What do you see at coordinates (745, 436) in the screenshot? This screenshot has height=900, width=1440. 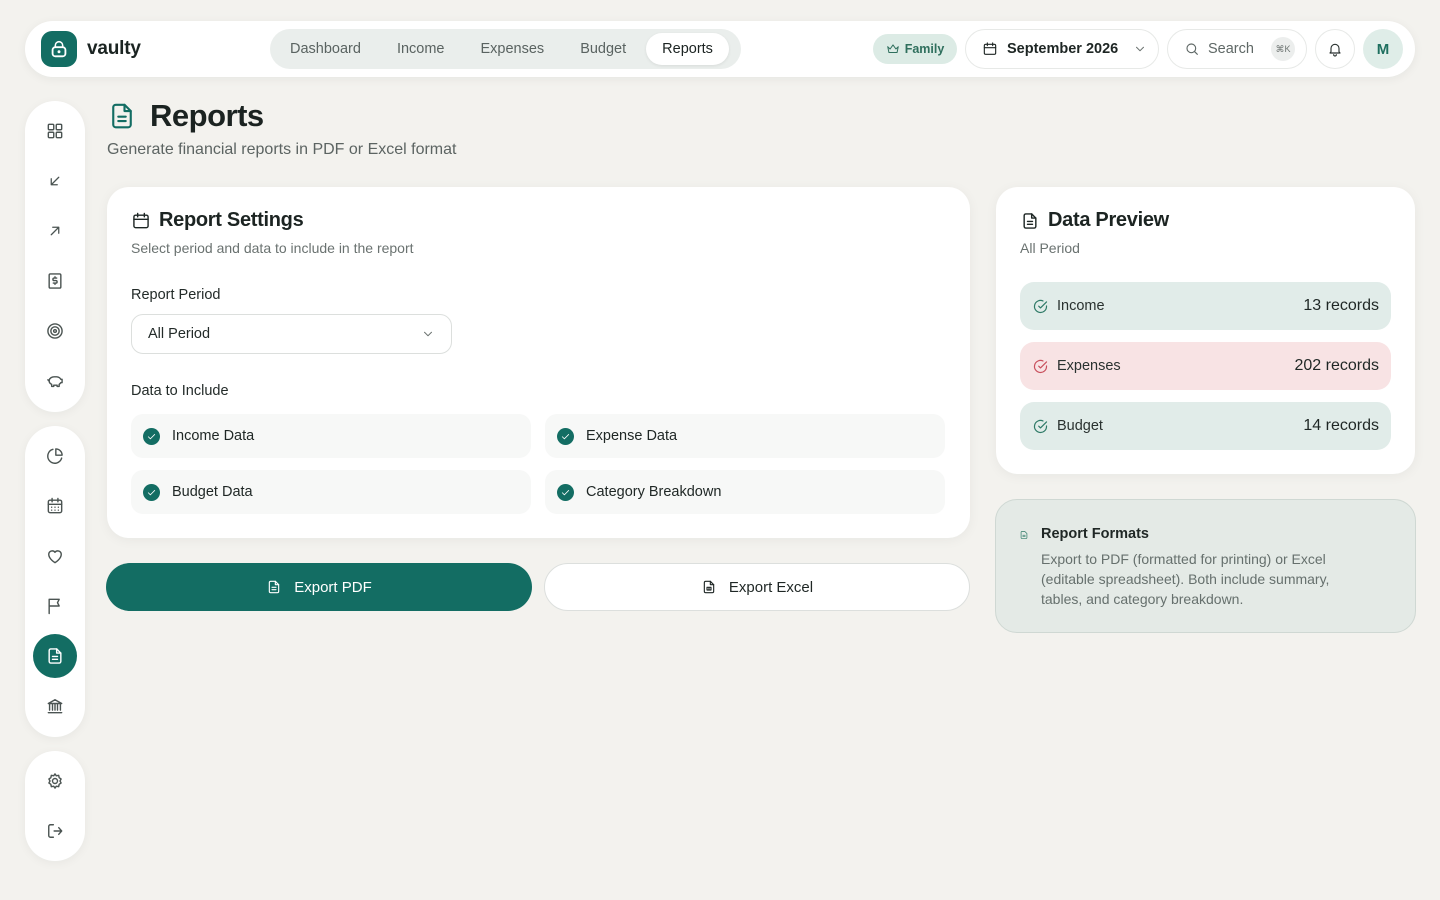 I see `option-expense-data: Expense Data` at bounding box center [745, 436].